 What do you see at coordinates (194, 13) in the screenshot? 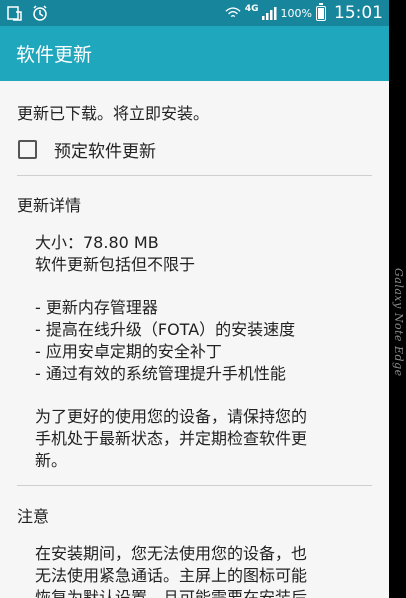
I see `status-bar: 4G 100% 15:01` at bounding box center [194, 13].